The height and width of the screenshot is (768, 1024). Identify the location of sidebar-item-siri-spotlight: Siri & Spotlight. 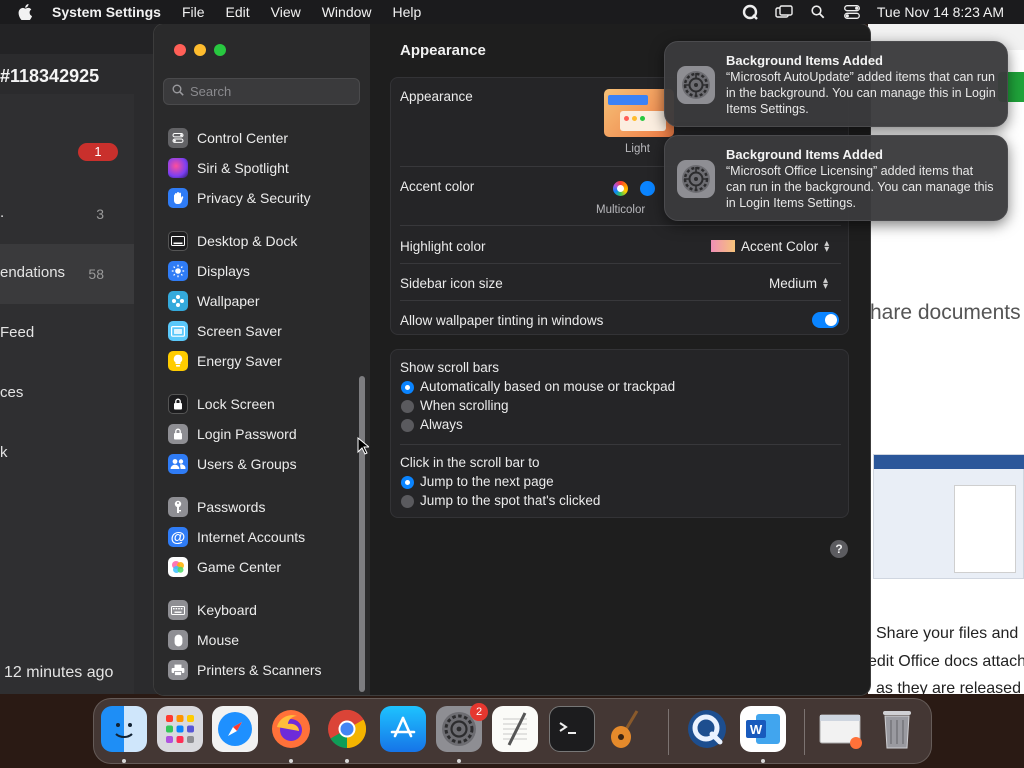
(228, 168).